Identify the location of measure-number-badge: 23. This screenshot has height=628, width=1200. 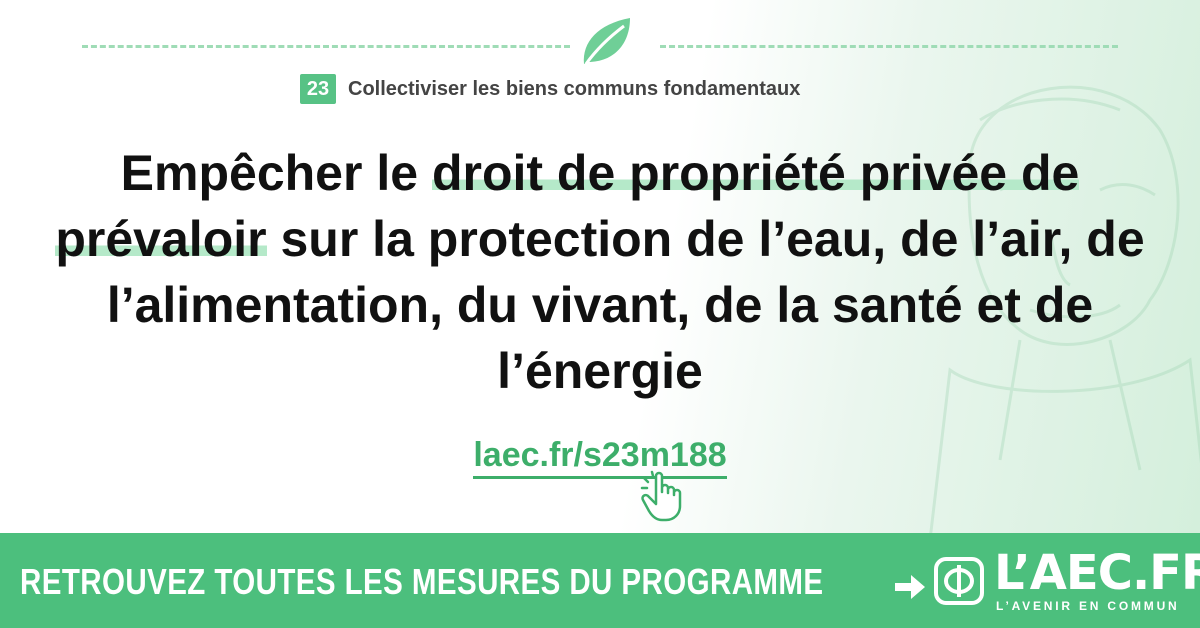
(318, 89).